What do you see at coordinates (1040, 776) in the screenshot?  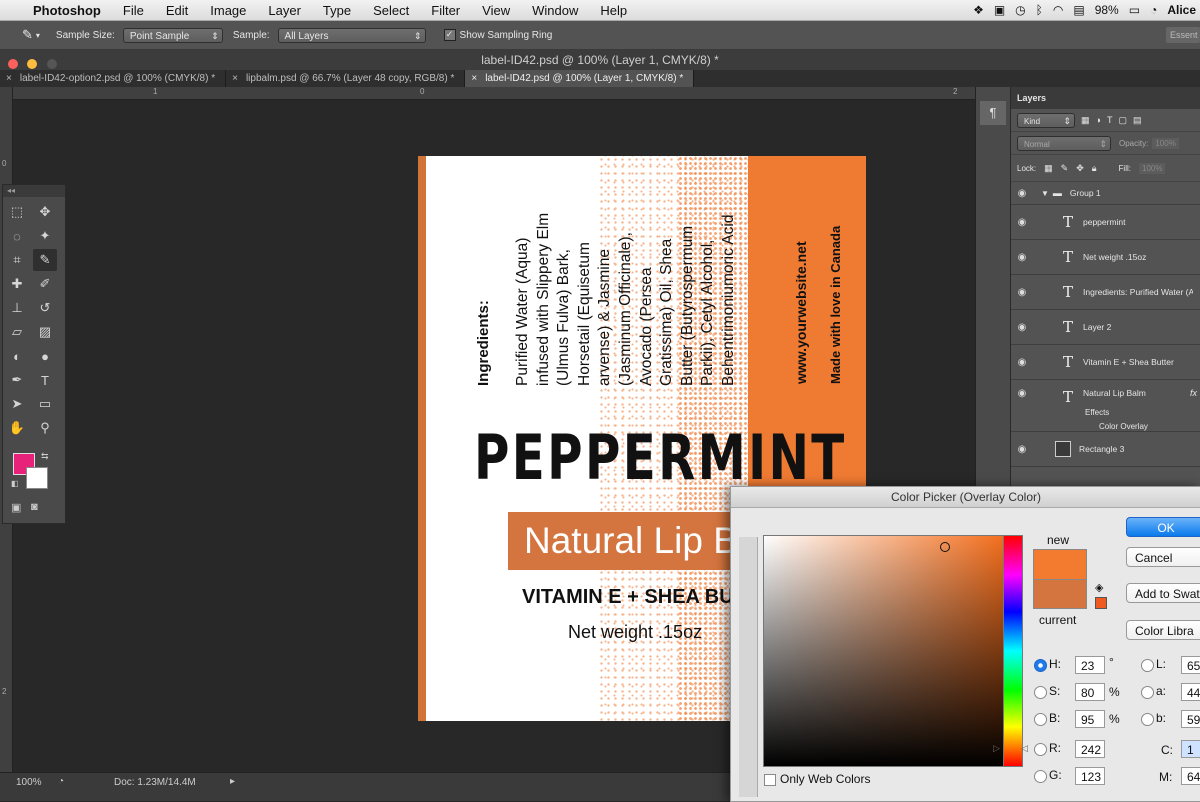 I see `g-radio` at bounding box center [1040, 776].